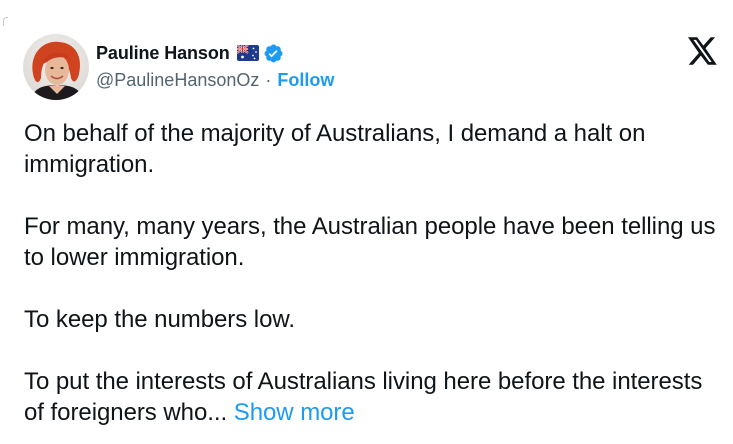 This screenshot has width=733, height=444. I want to click on avatar, so click(56, 67).